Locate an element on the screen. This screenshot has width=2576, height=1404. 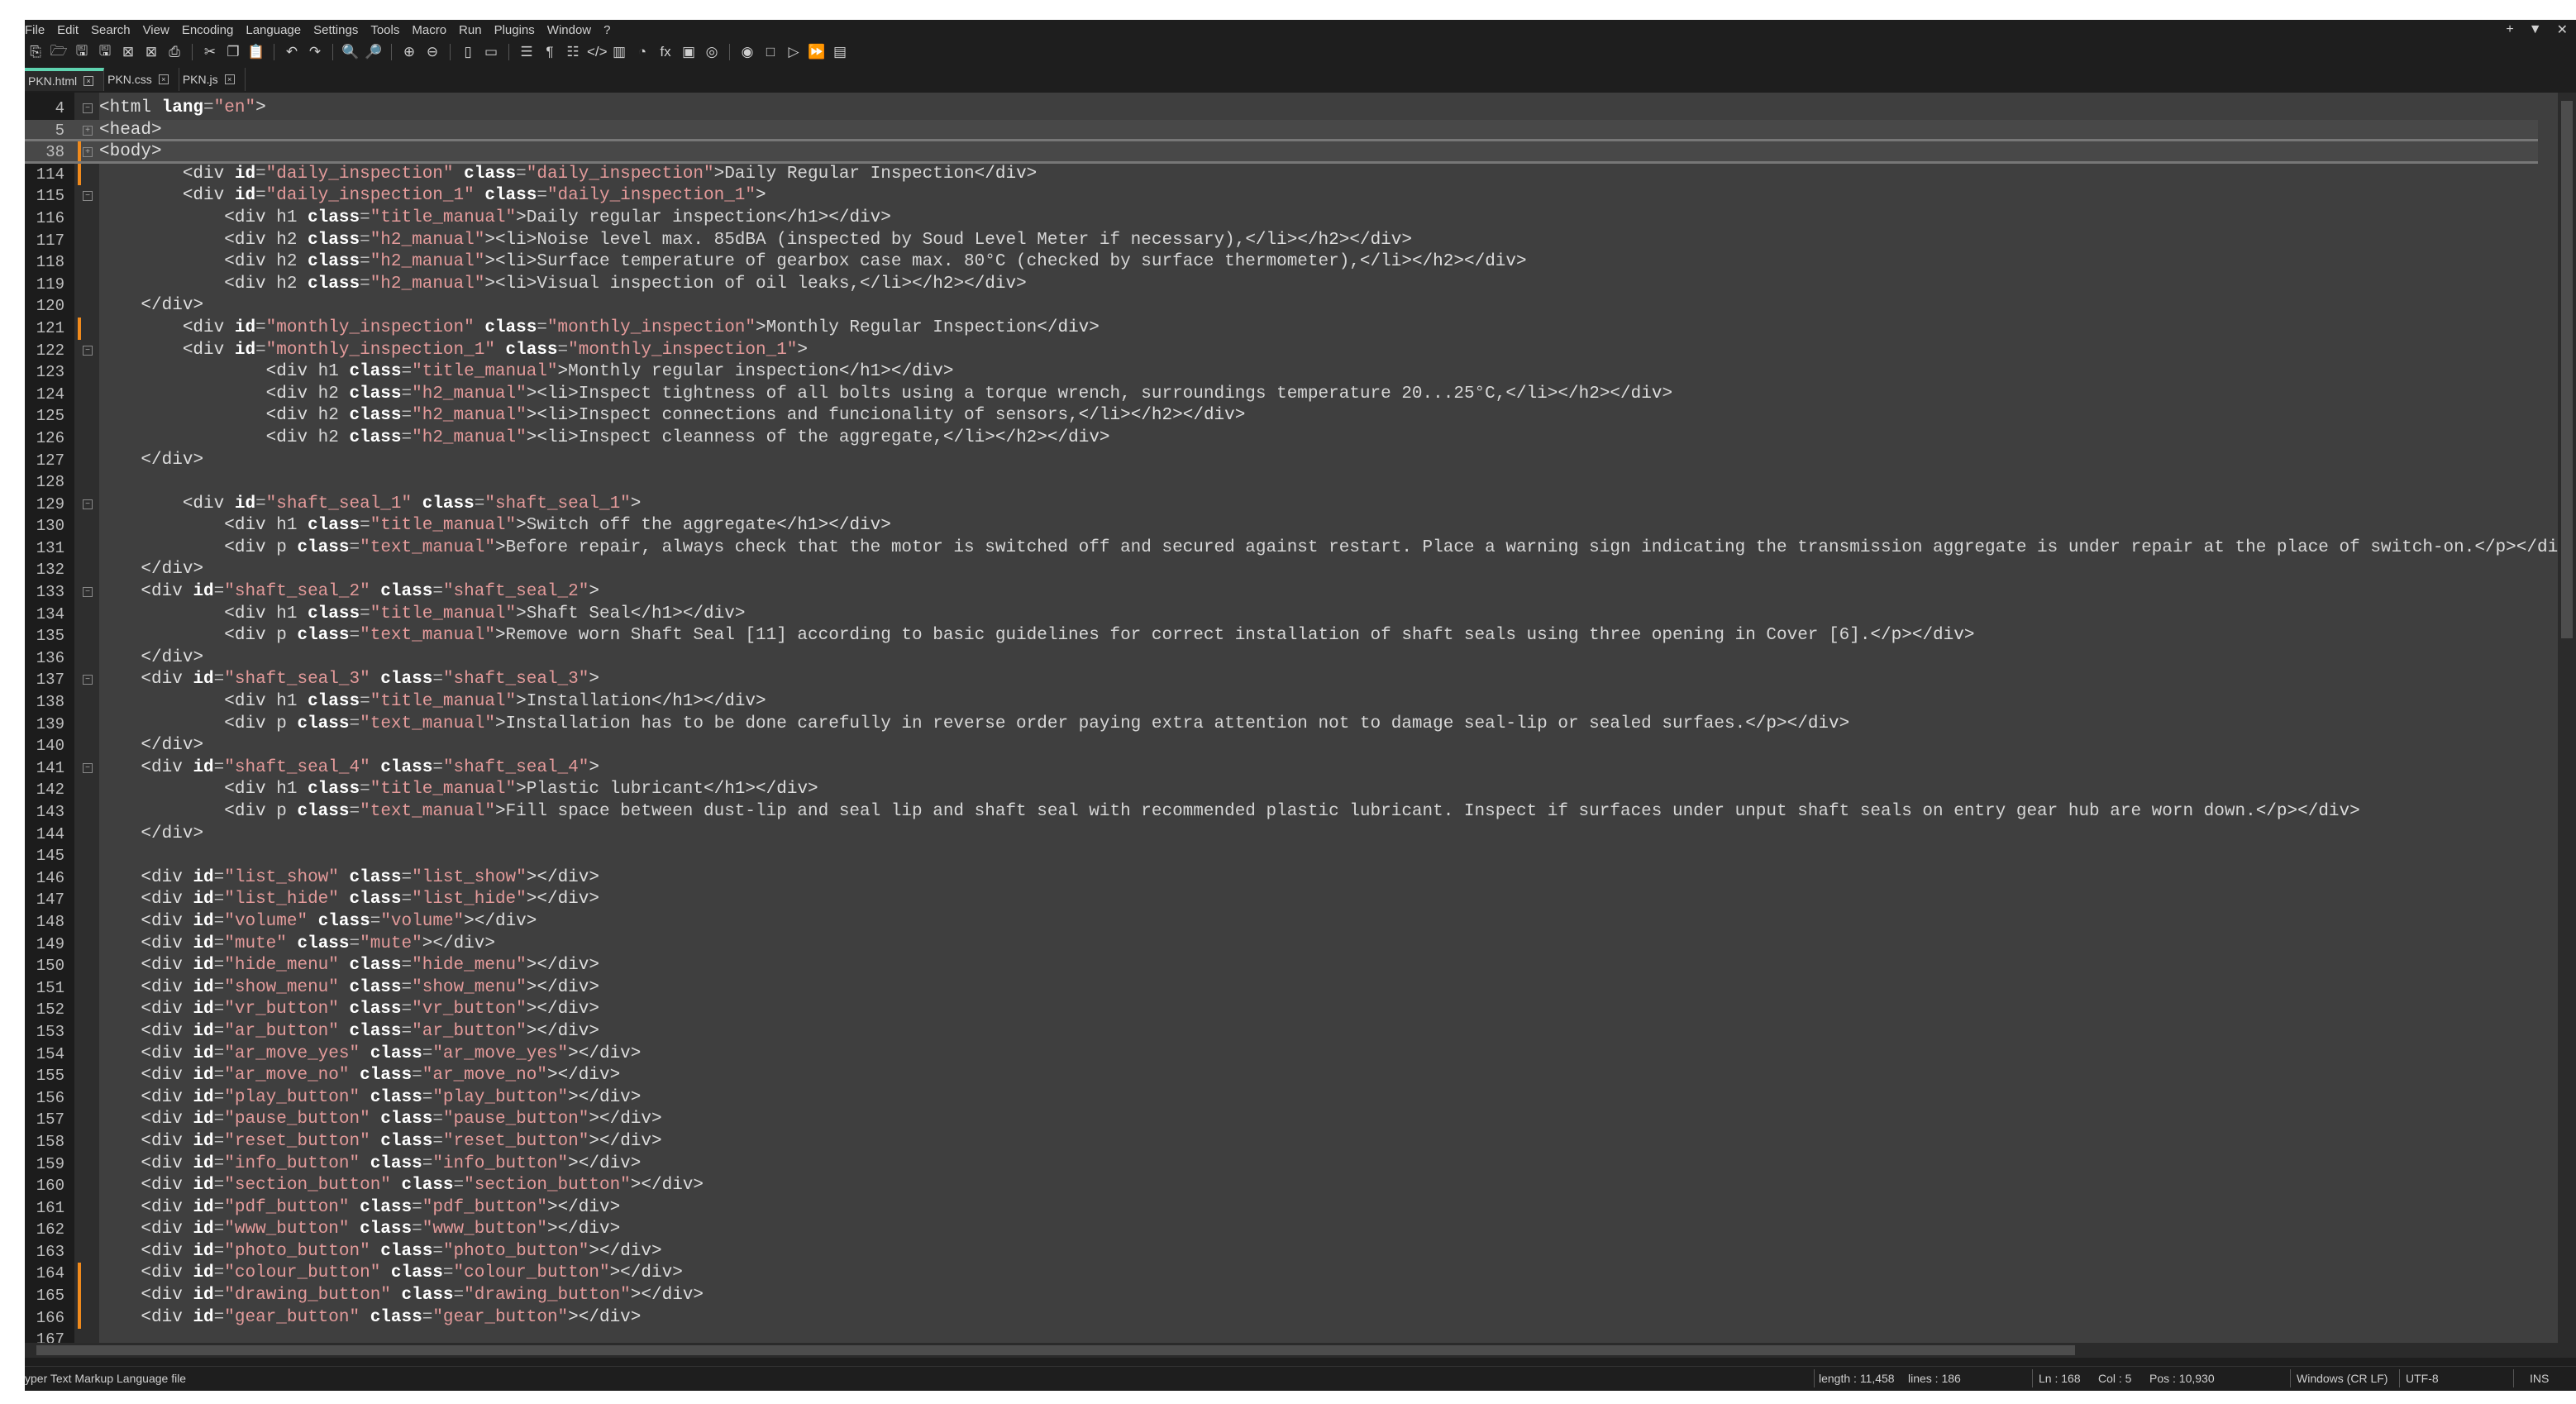
doc-list-icon: ◔ is located at coordinates (642, 52).